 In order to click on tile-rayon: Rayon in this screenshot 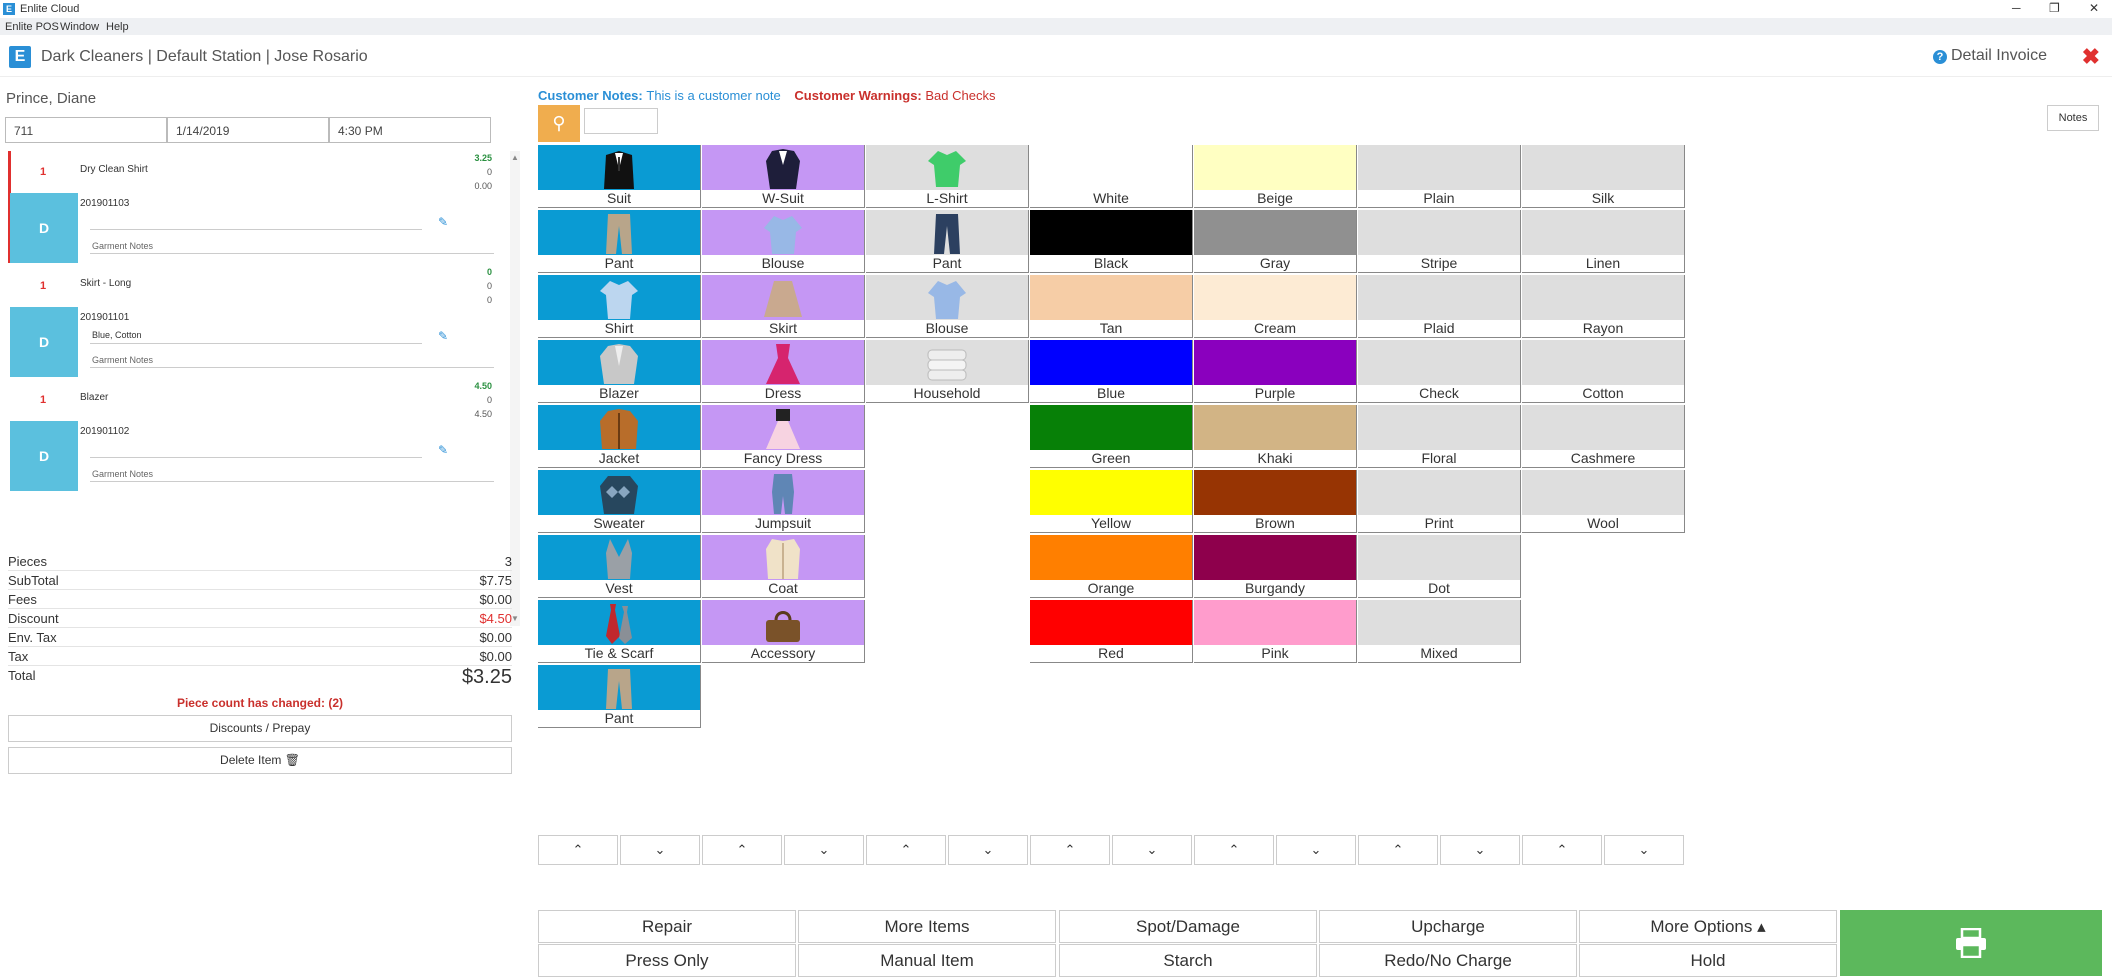, I will do `click(1603, 306)`.